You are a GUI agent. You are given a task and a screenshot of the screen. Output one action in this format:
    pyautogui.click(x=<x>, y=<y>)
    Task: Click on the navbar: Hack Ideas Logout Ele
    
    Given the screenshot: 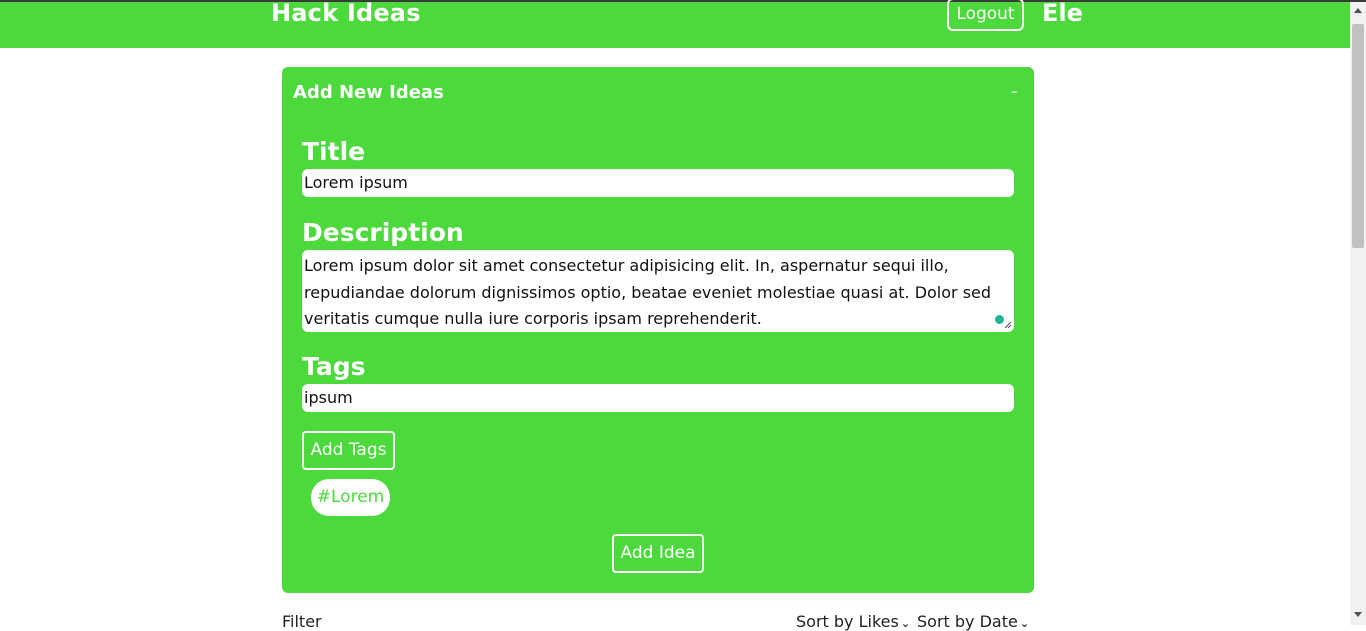 What is the action you would take?
    pyautogui.click(x=675, y=24)
    